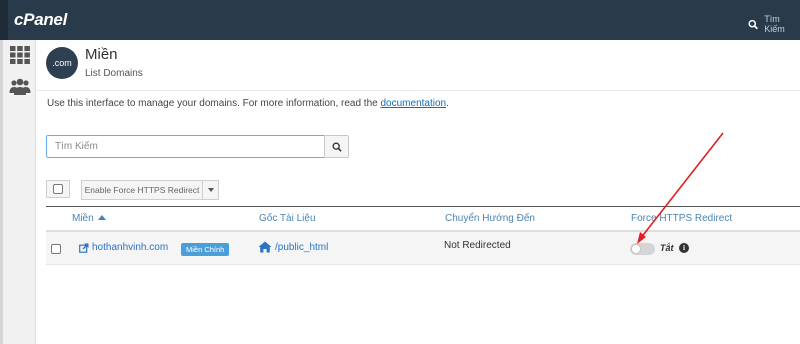 This screenshot has width=800, height=344. I want to click on column-header-domain-label: Miền, so click(83, 218).